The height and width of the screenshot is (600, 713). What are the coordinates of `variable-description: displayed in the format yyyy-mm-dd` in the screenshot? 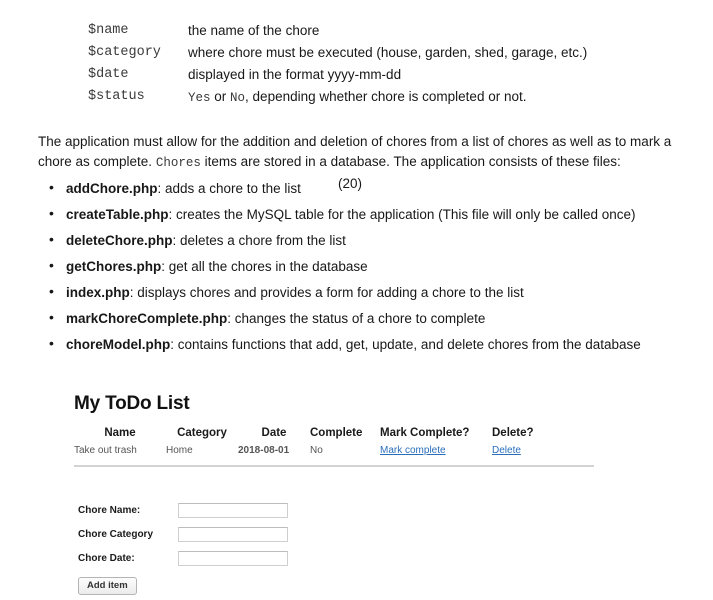 It's located at (295, 74).